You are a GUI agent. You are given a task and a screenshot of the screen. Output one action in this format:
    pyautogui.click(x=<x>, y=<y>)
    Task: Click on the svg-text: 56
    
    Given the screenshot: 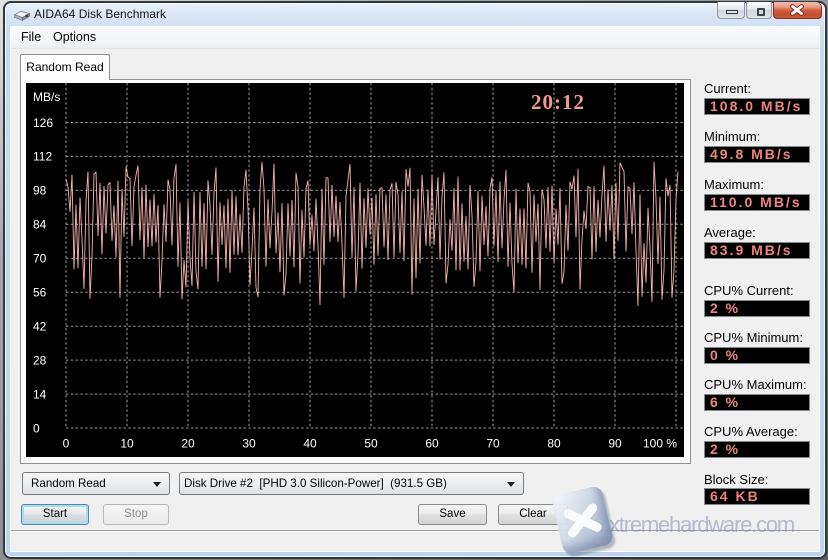 What is the action you would take?
    pyautogui.click(x=40, y=293)
    